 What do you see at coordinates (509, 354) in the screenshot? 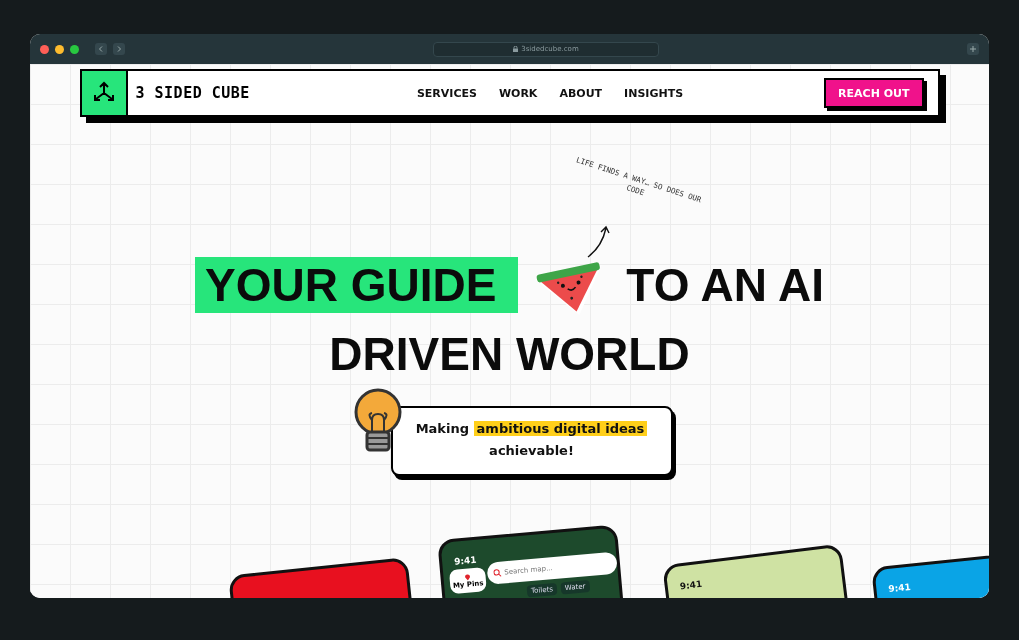
I see `headline-text: DRIVEN WORLD` at bounding box center [509, 354].